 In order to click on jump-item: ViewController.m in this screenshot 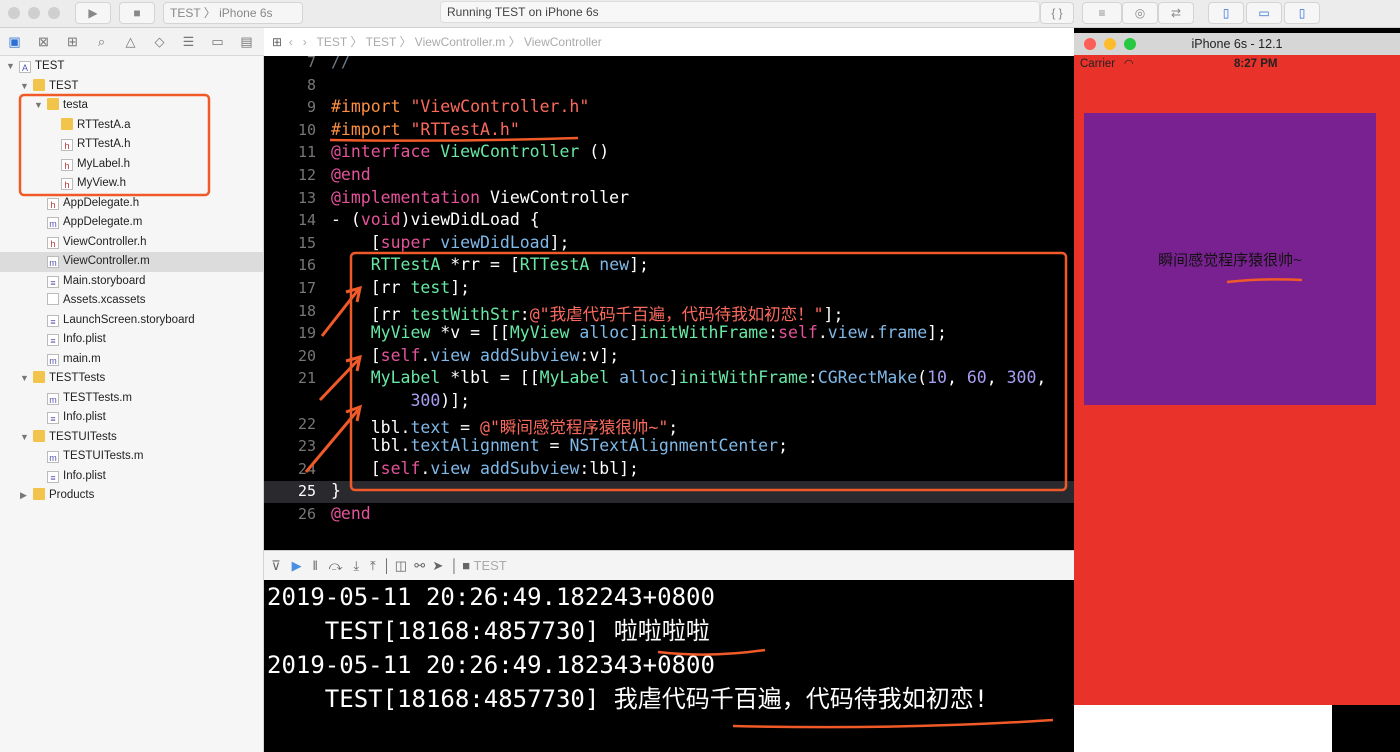, I will do `click(460, 42)`.